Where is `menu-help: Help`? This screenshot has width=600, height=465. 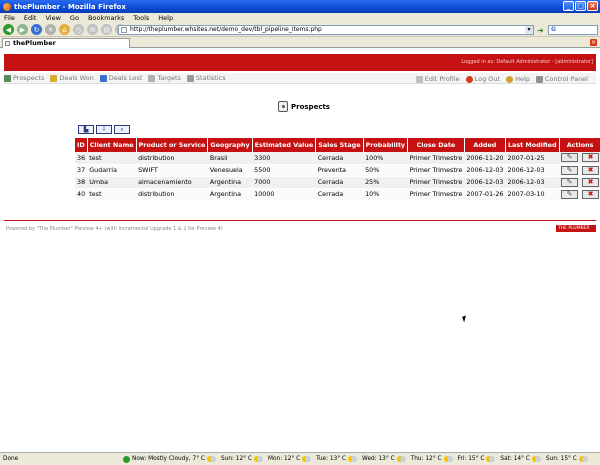 menu-help: Help is located at coordinates (165, 18).